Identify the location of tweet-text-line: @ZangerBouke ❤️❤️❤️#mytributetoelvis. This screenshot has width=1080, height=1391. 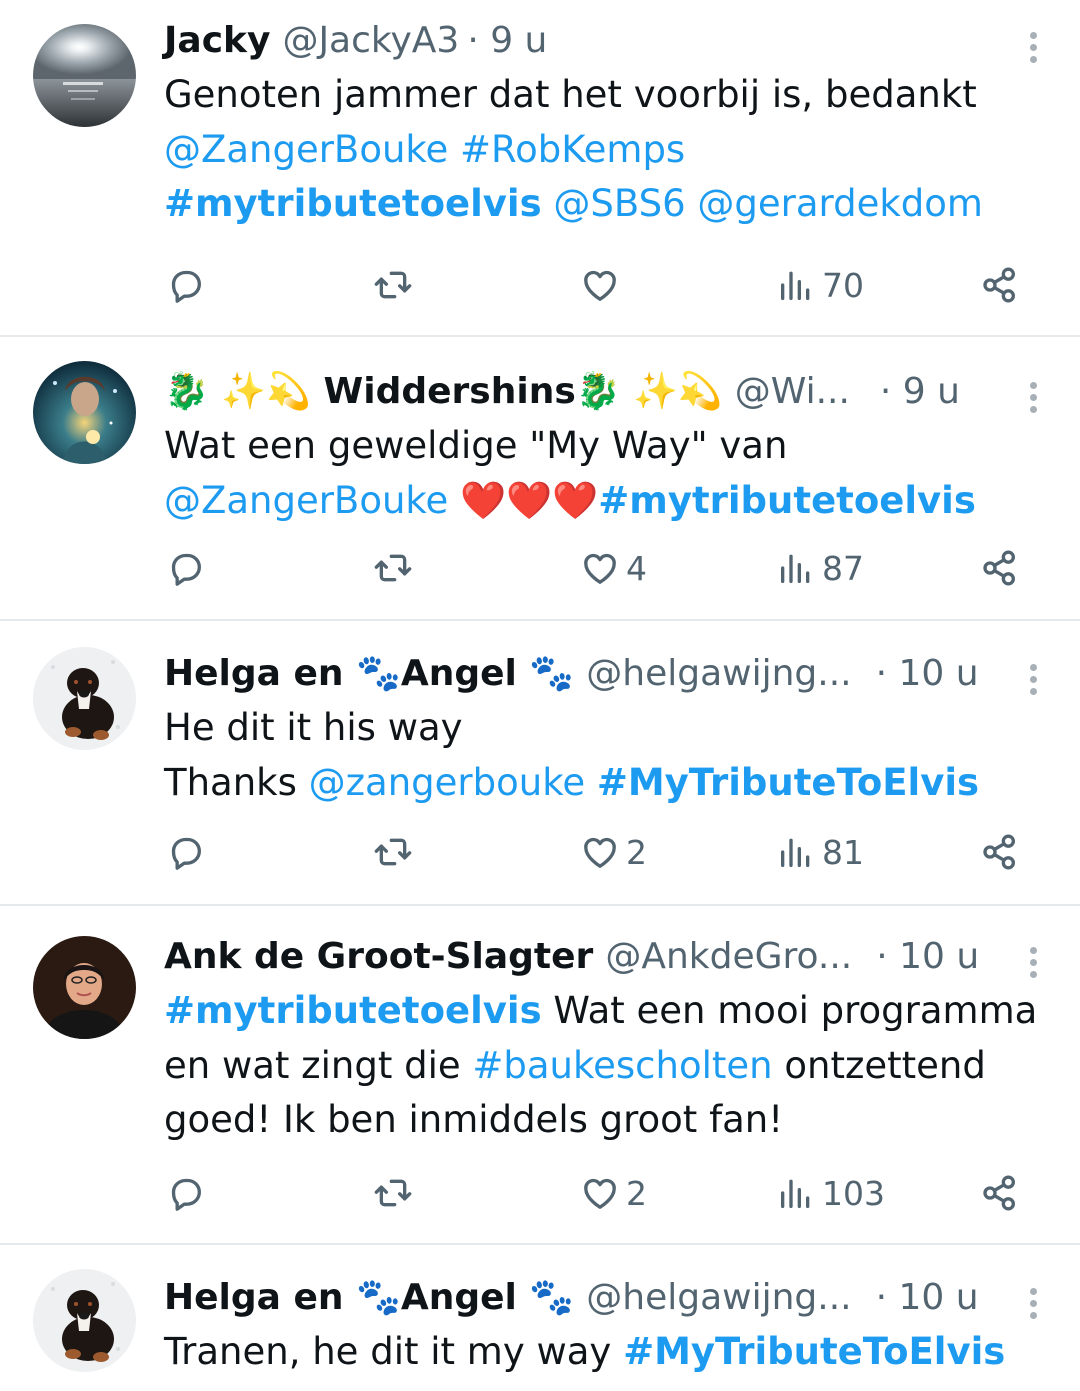
(592, 501).